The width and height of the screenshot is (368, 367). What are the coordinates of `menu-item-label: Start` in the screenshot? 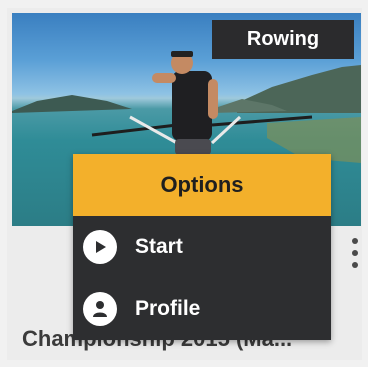 It's located at (159, 246).